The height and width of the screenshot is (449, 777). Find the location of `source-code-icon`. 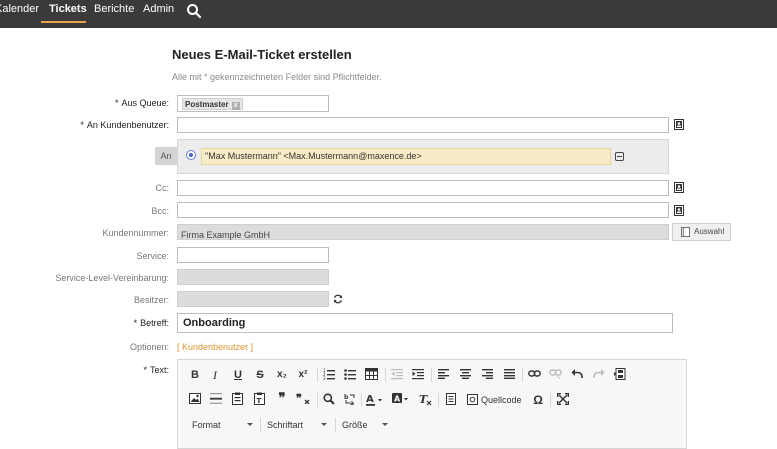

source-code-icon is located at coordinates (472, 399).